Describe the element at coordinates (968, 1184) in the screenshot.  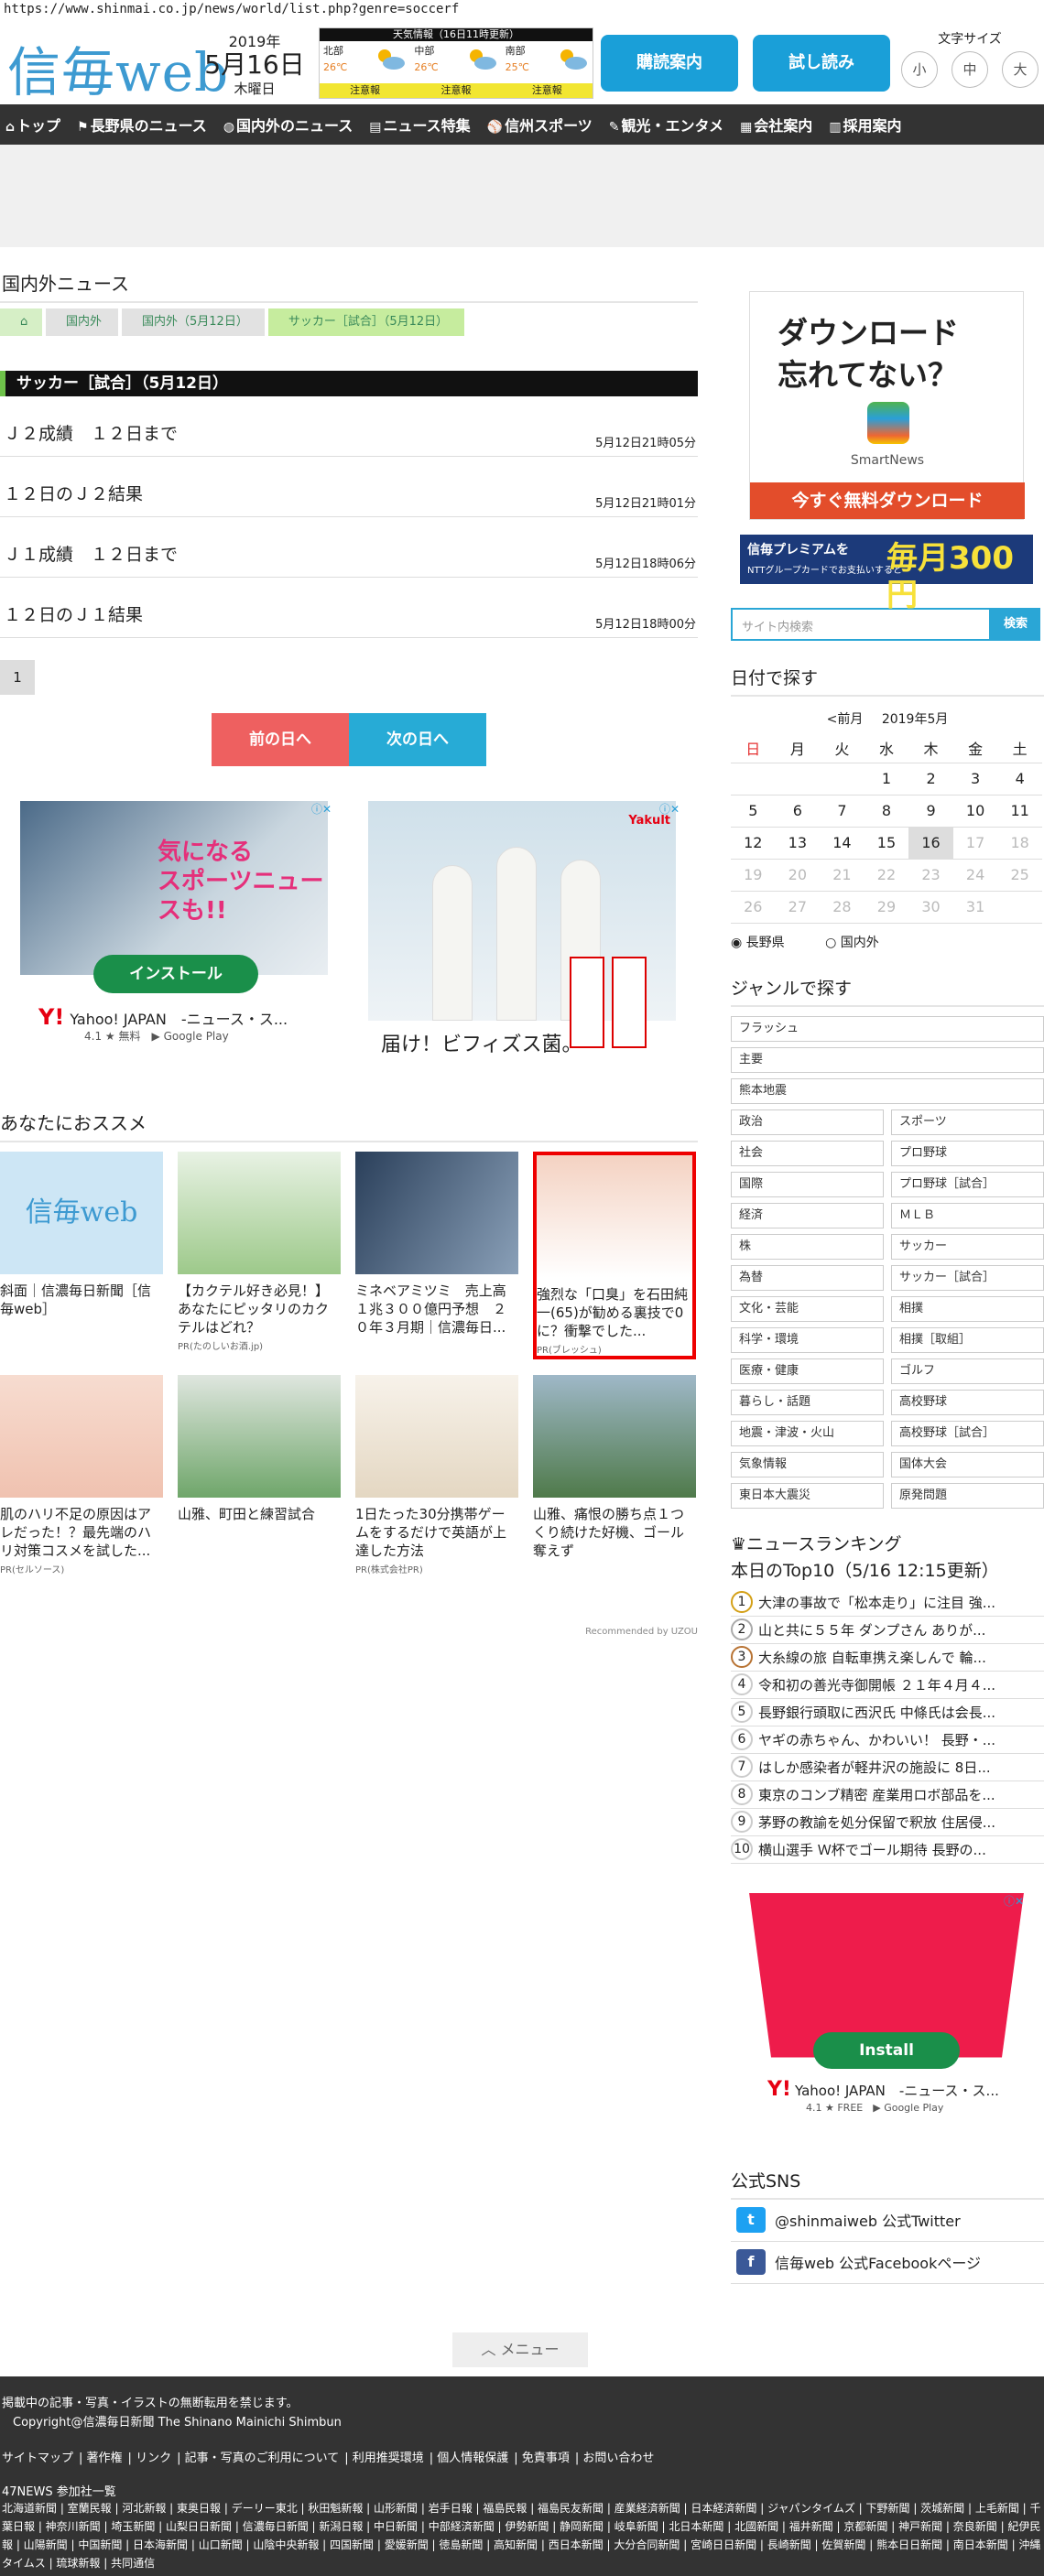
I see `genre-item: プロ野球［試合］` at that location.